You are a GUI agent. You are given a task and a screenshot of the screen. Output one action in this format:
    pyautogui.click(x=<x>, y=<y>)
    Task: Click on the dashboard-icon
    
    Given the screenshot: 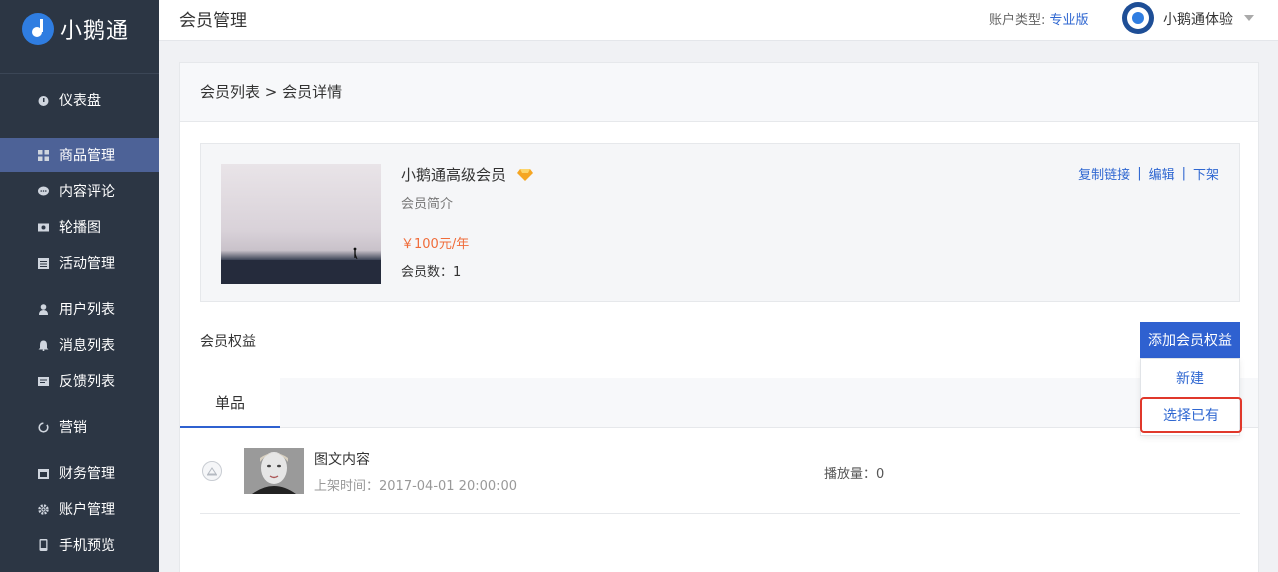 What is the action you would take?
    pyautogui.click(x=43, y=100)
    